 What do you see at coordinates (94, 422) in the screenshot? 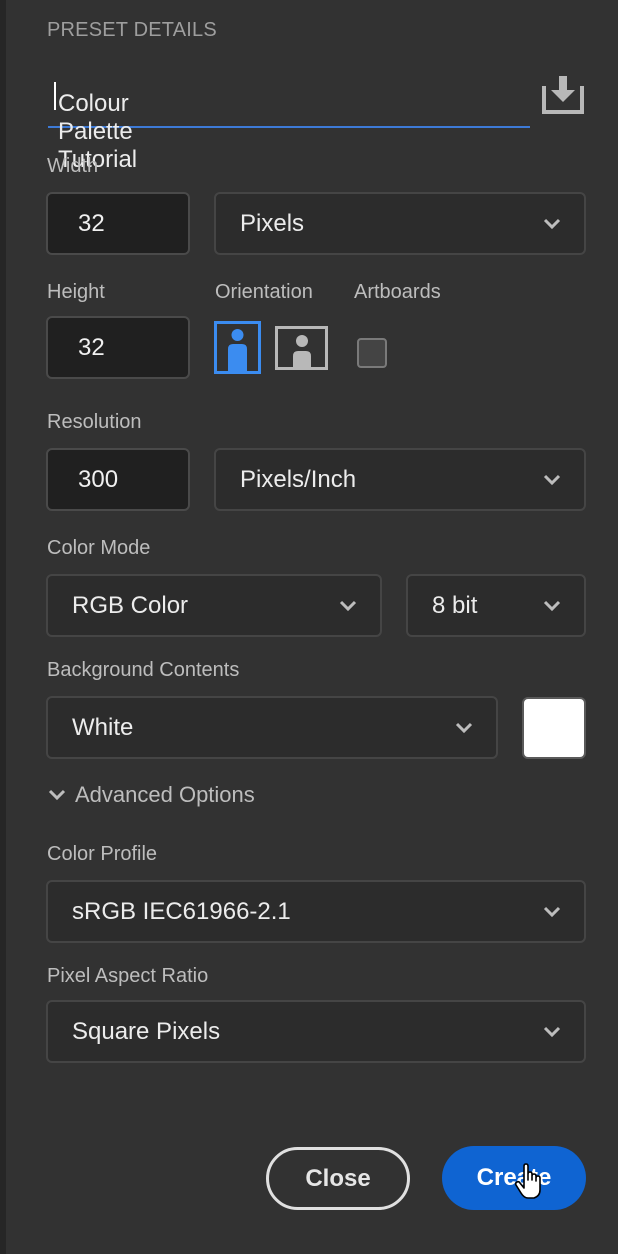
I see `resolution-label: Resolution` at bounding box center [94, 422].